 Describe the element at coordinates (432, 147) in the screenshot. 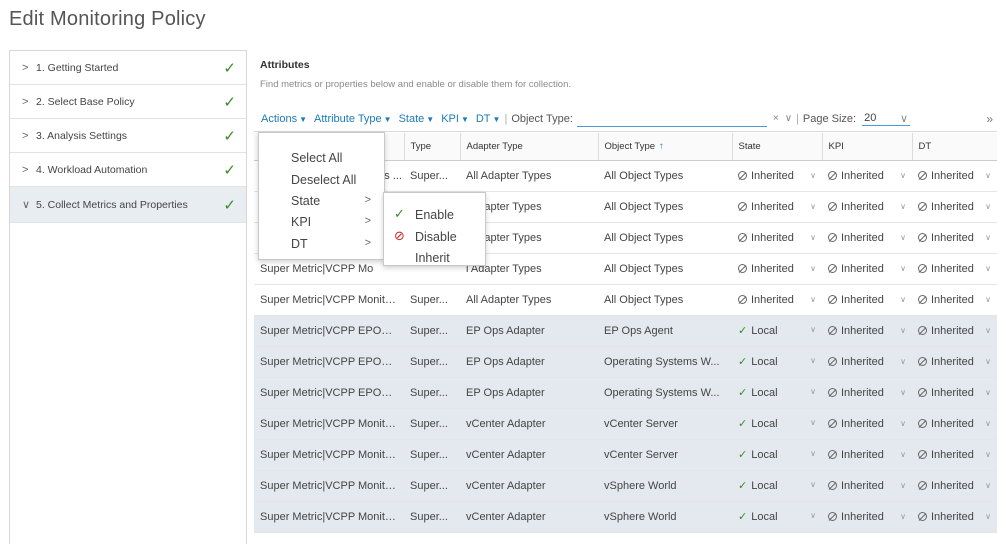

I see `column-type: Type` at that location.